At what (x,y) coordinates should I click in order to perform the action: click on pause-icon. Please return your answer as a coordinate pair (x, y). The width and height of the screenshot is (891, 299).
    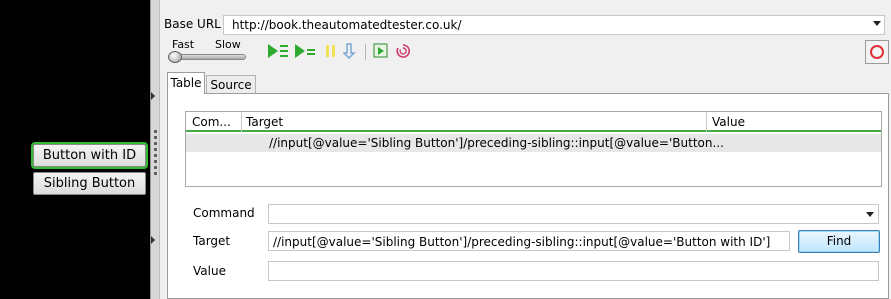
    Looking at the image, I should click on (331, 51).